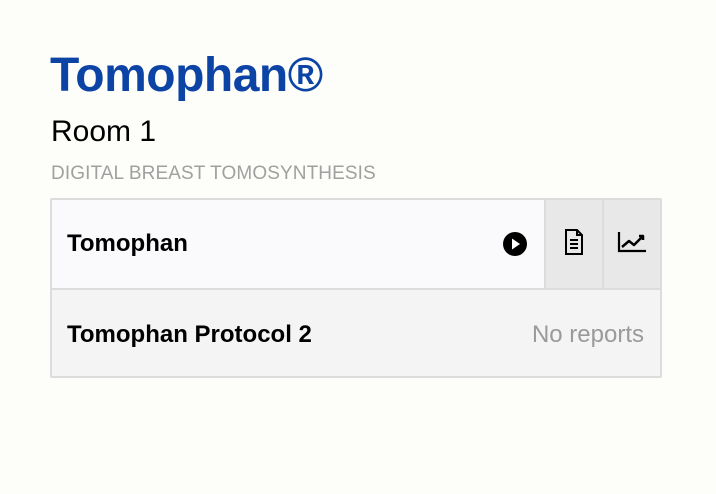 The height and width of the screenshot is (494, 716). Describe the element at coordinates (213, 173) in the screenshot. I see `modality-subtitle: DIGITAL BREAST TOMOSYNTHESIS` at that location.